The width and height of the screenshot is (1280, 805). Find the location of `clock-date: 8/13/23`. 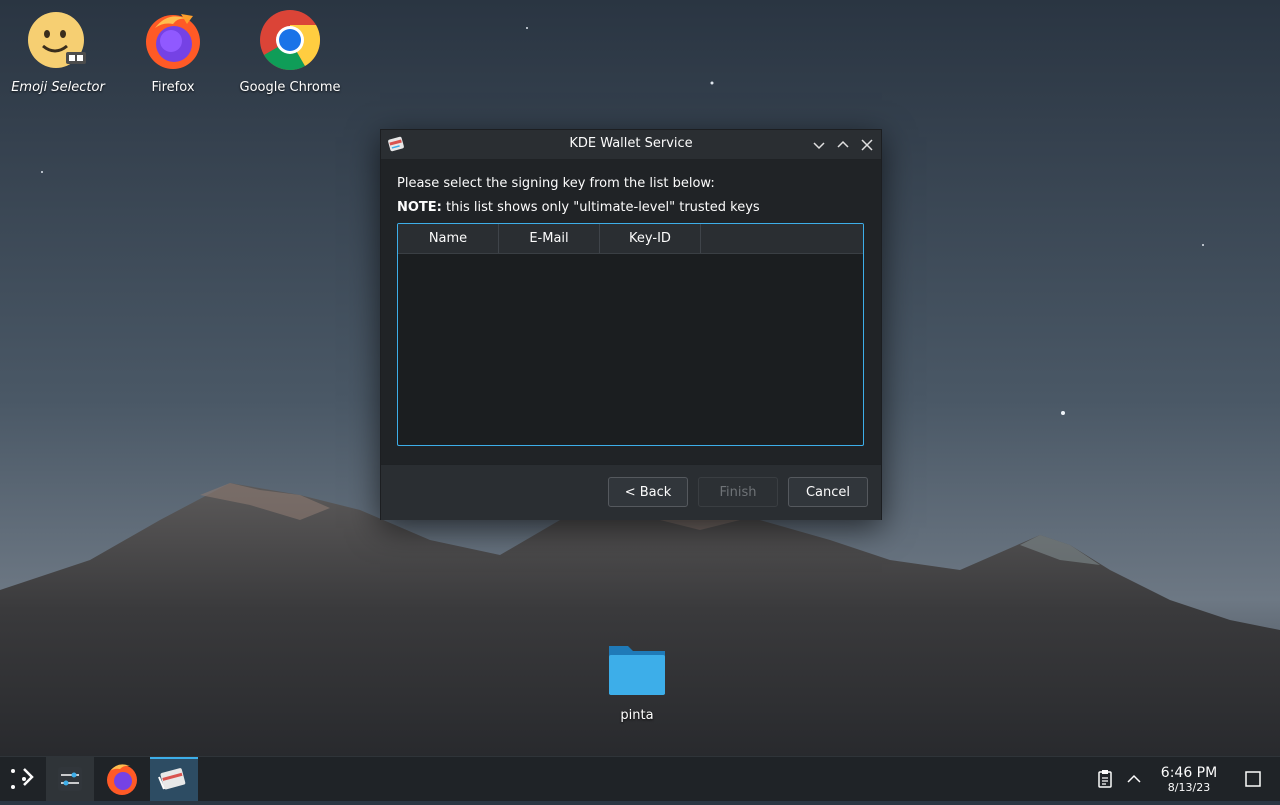

clock-date: 8/13/23 is located at coordinates (1189, 787).